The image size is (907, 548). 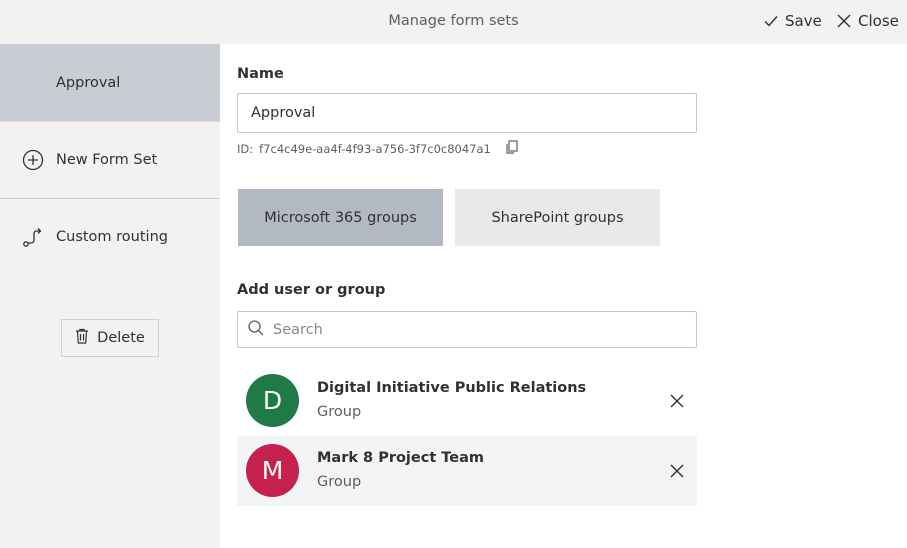 I want to click on id-value: f7c4c49e-aa4f-4f93-a756-3f7c0c8047a1, so click(x=375, y=148).